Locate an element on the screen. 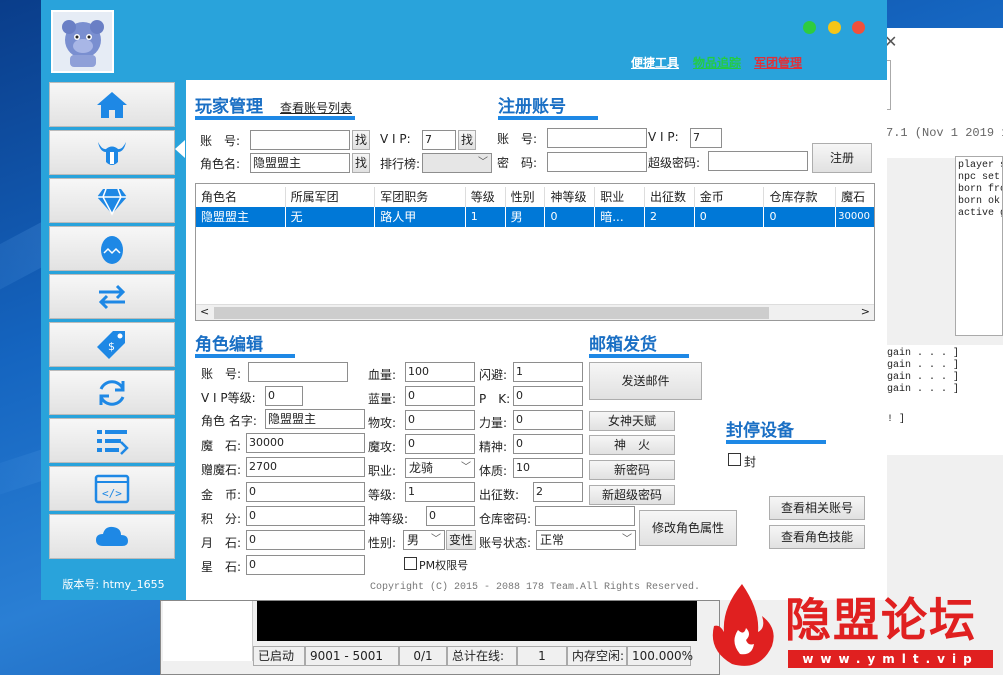 This screenshot has width=1003, height=675. edit-gold-input: 0 is located at coordinates (305, 492).